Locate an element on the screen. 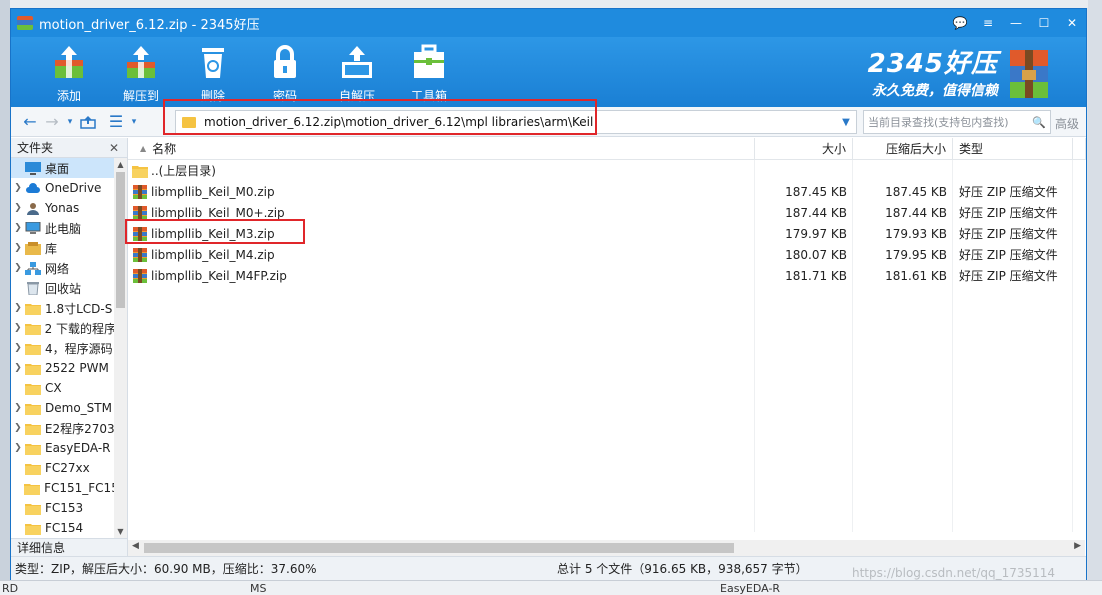 Image resolution: width=1102 pixels, height=595 pixels. sidebar-item: ❯ 库 is located at coordinates (62, 248).